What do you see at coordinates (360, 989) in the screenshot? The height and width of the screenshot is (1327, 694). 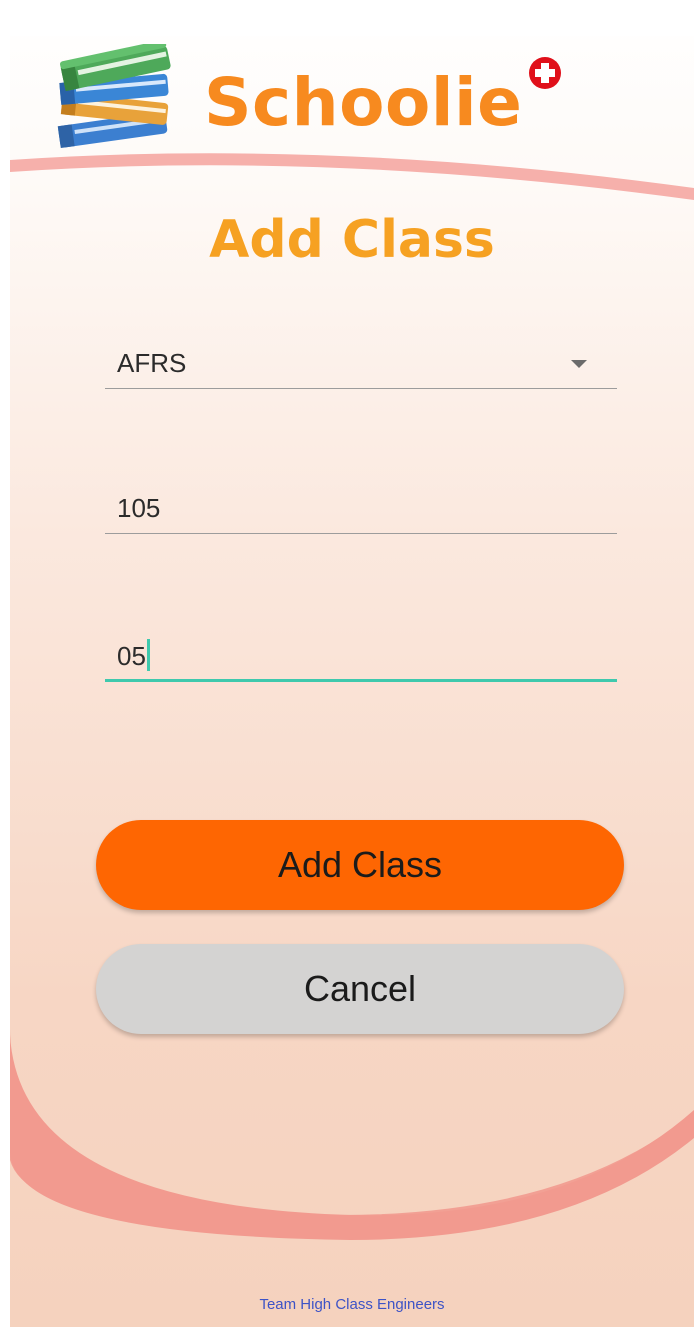 I see `cancel-button: Cancel` at bounding box center [360, 989].